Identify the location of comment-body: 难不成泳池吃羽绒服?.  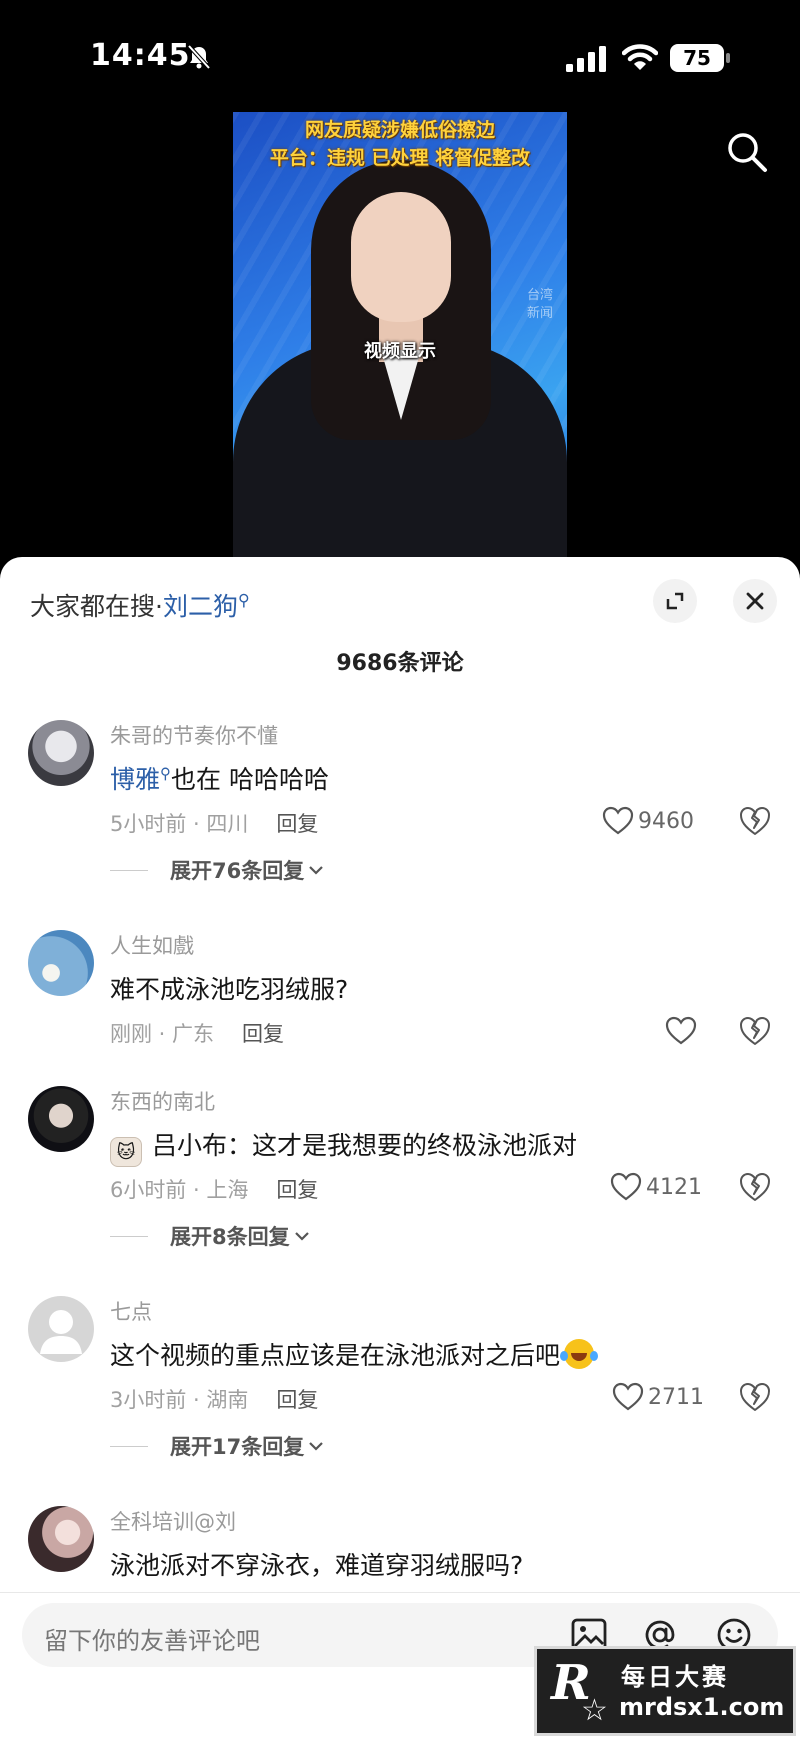
(229, 989).